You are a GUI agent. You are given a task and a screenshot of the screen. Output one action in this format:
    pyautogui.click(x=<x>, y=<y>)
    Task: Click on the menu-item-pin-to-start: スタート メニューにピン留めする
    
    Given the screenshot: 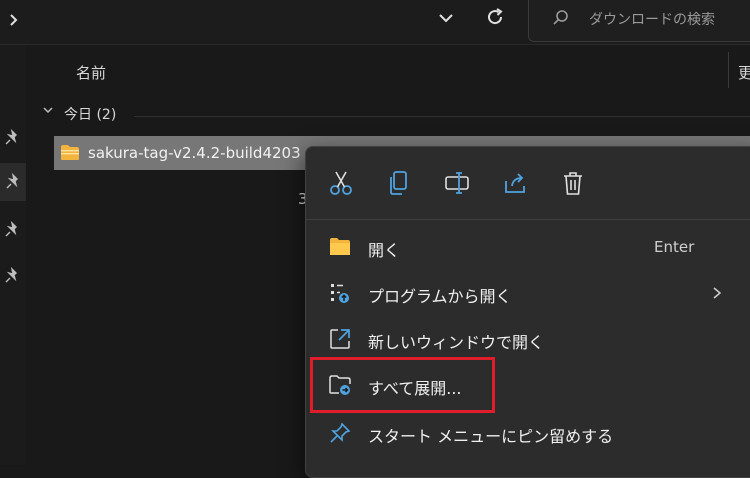 What is the action you would take?
    pyautogui.click(x=528, y=433)
    